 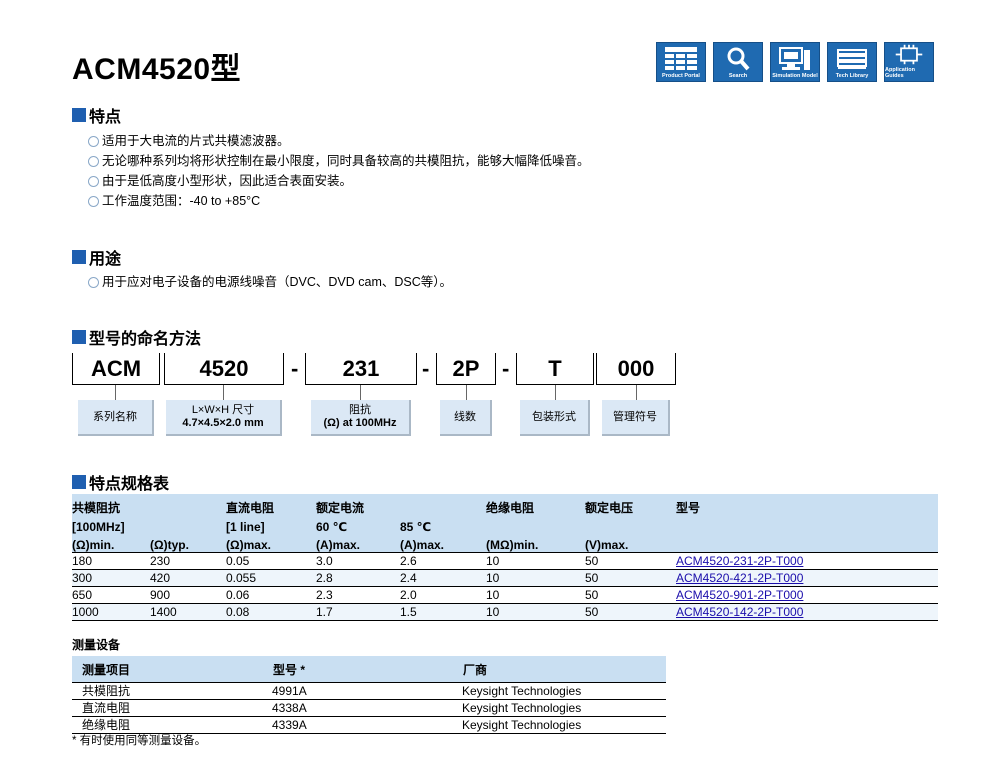 What do you see at coordinates (271, 612) in the screenshot?
I see `table-cell: 0.08` at bounding box center [271, 612].